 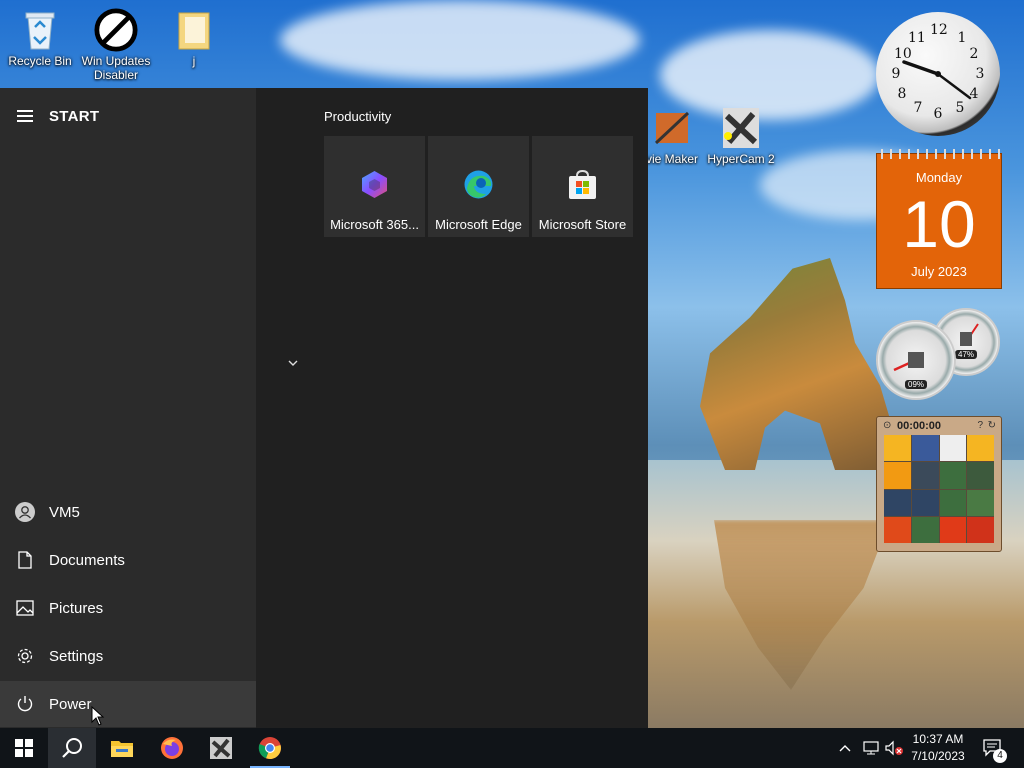 I want to click on windows-logo-icon, so click(x=24, y=748).